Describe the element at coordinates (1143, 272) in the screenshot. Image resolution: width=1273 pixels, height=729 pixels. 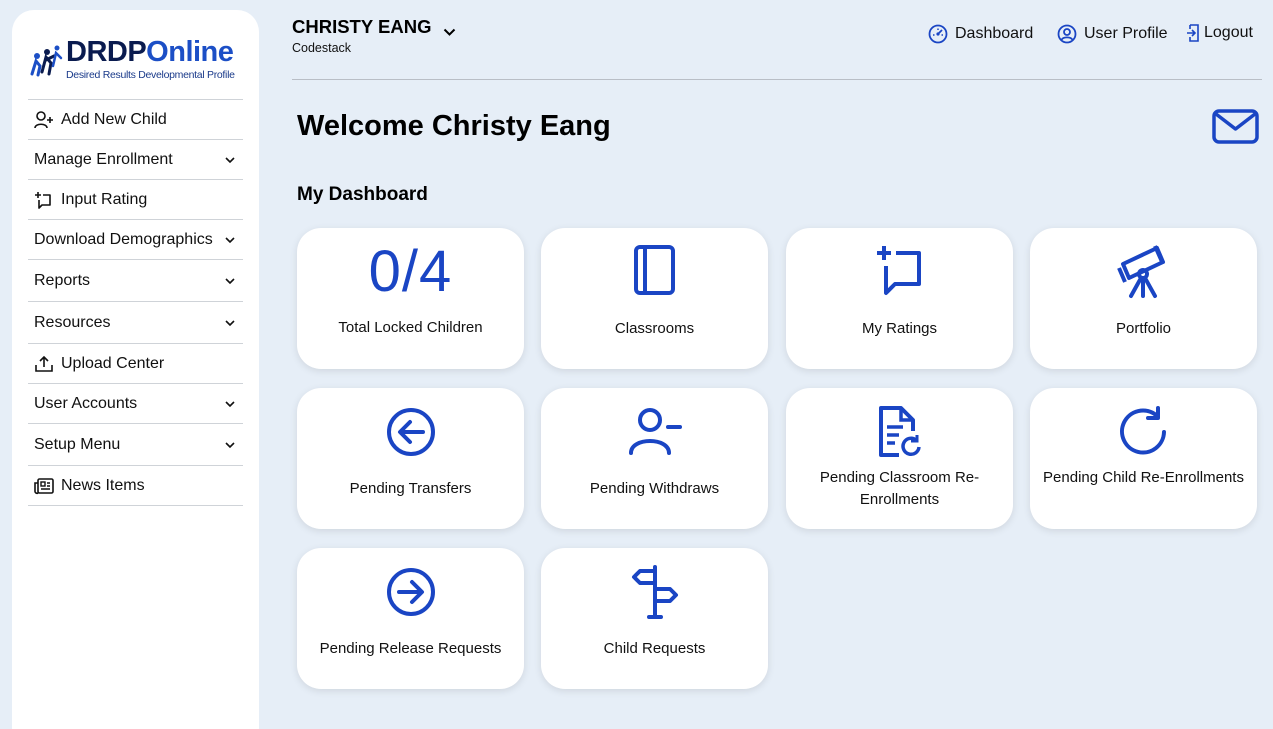
I see `telescope-icon` at that location.